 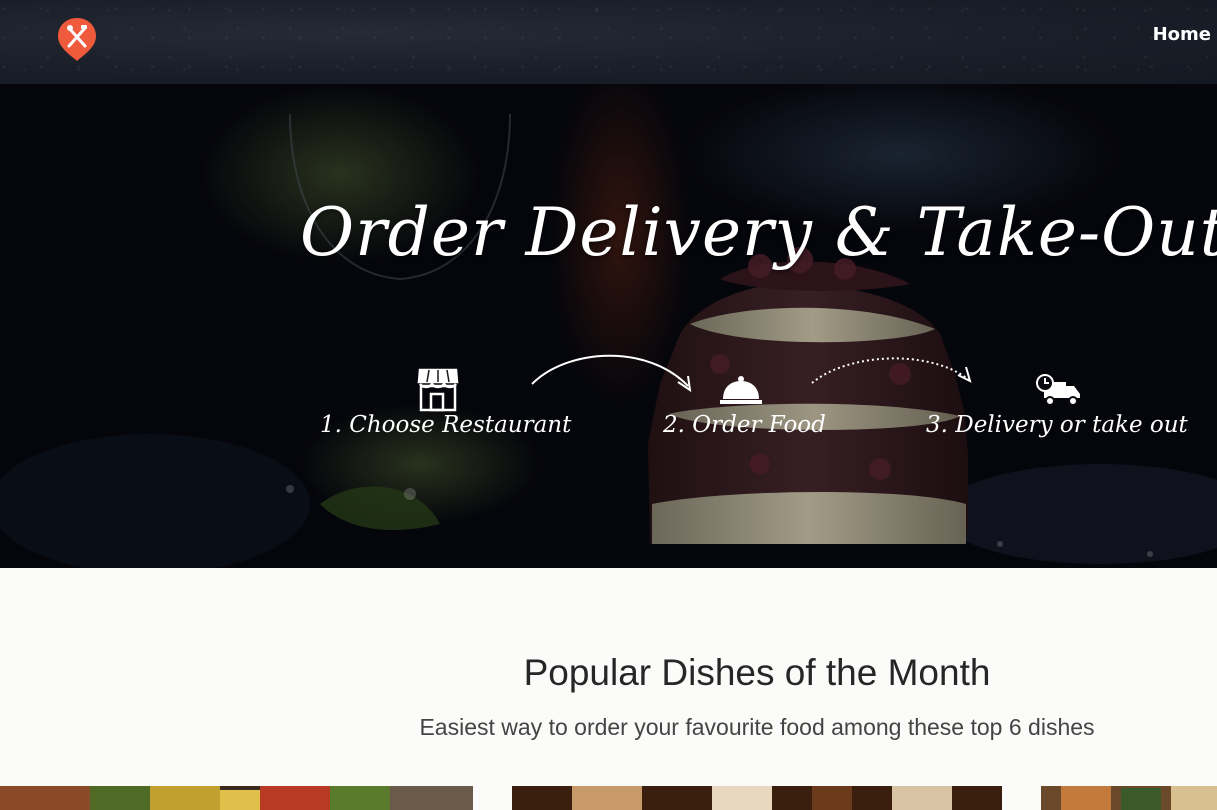 I want to click on step-order-food: 2. Order Food, so click(x=744, y=425).